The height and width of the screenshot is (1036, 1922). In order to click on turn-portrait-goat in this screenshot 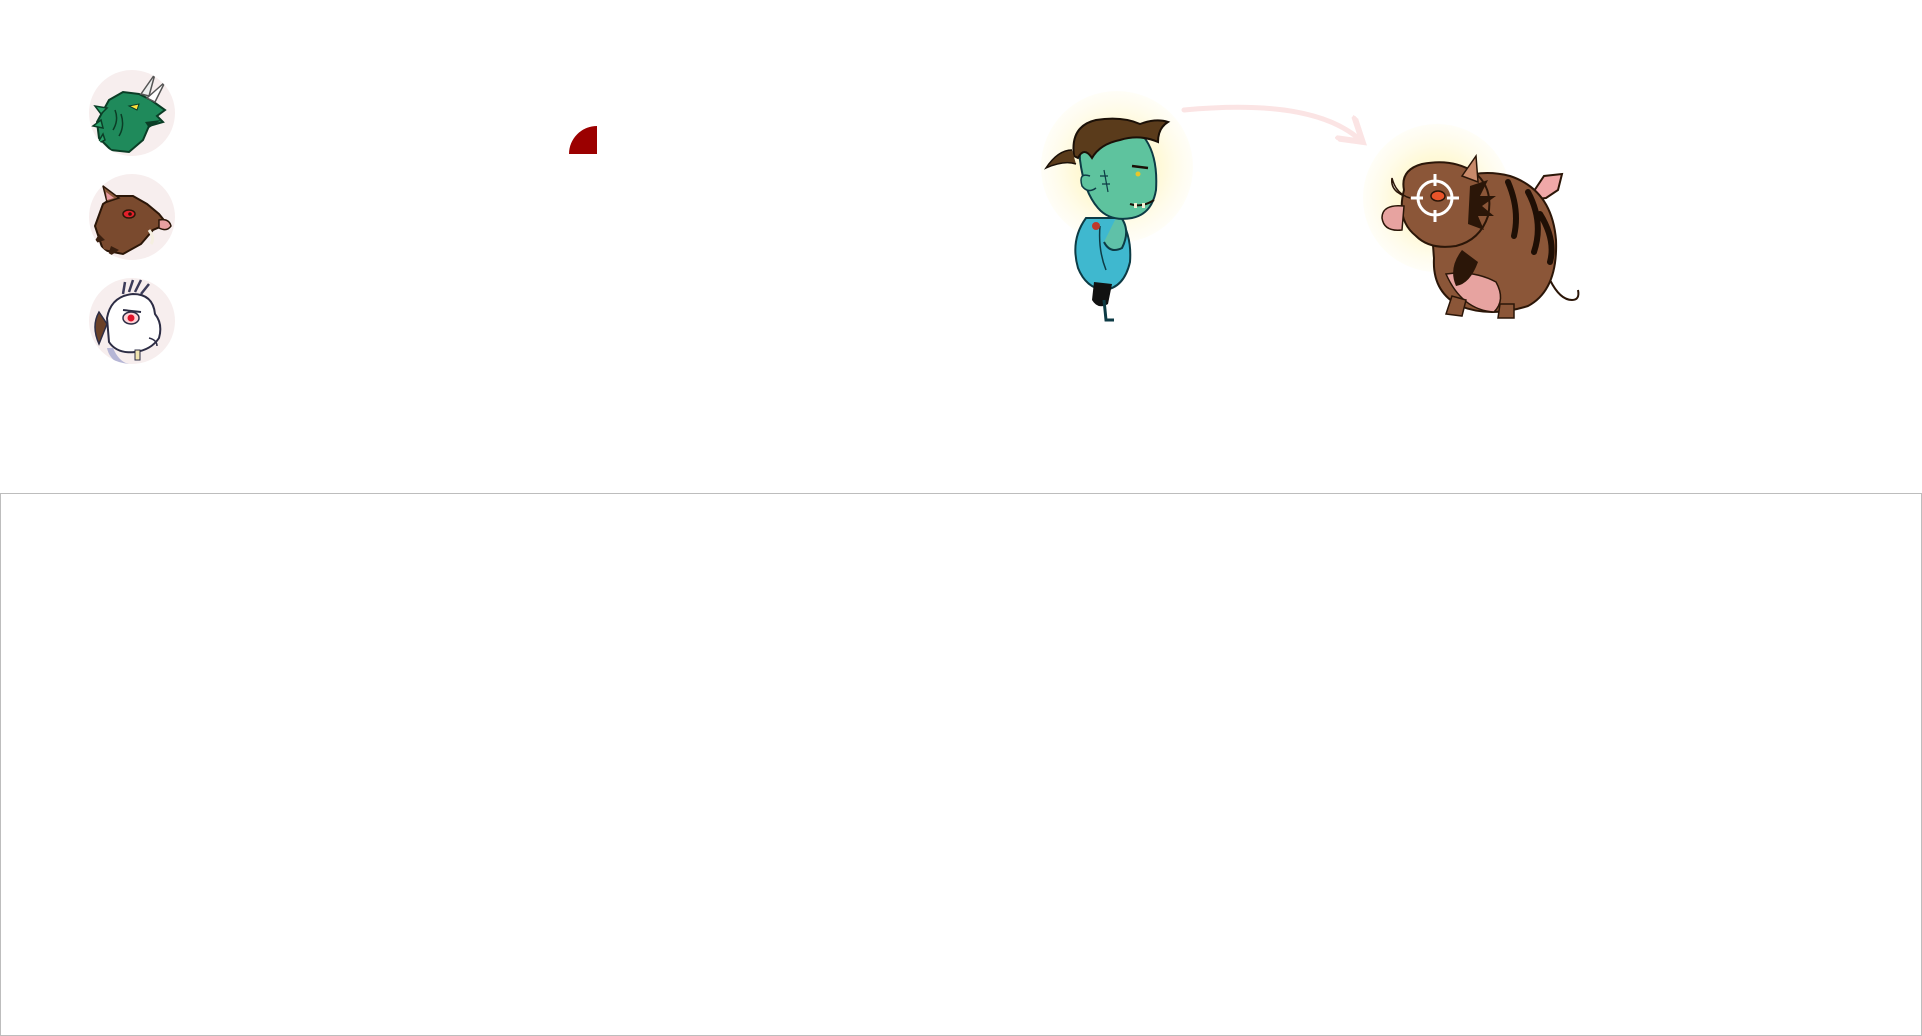, I will do `click(132, 321)`.